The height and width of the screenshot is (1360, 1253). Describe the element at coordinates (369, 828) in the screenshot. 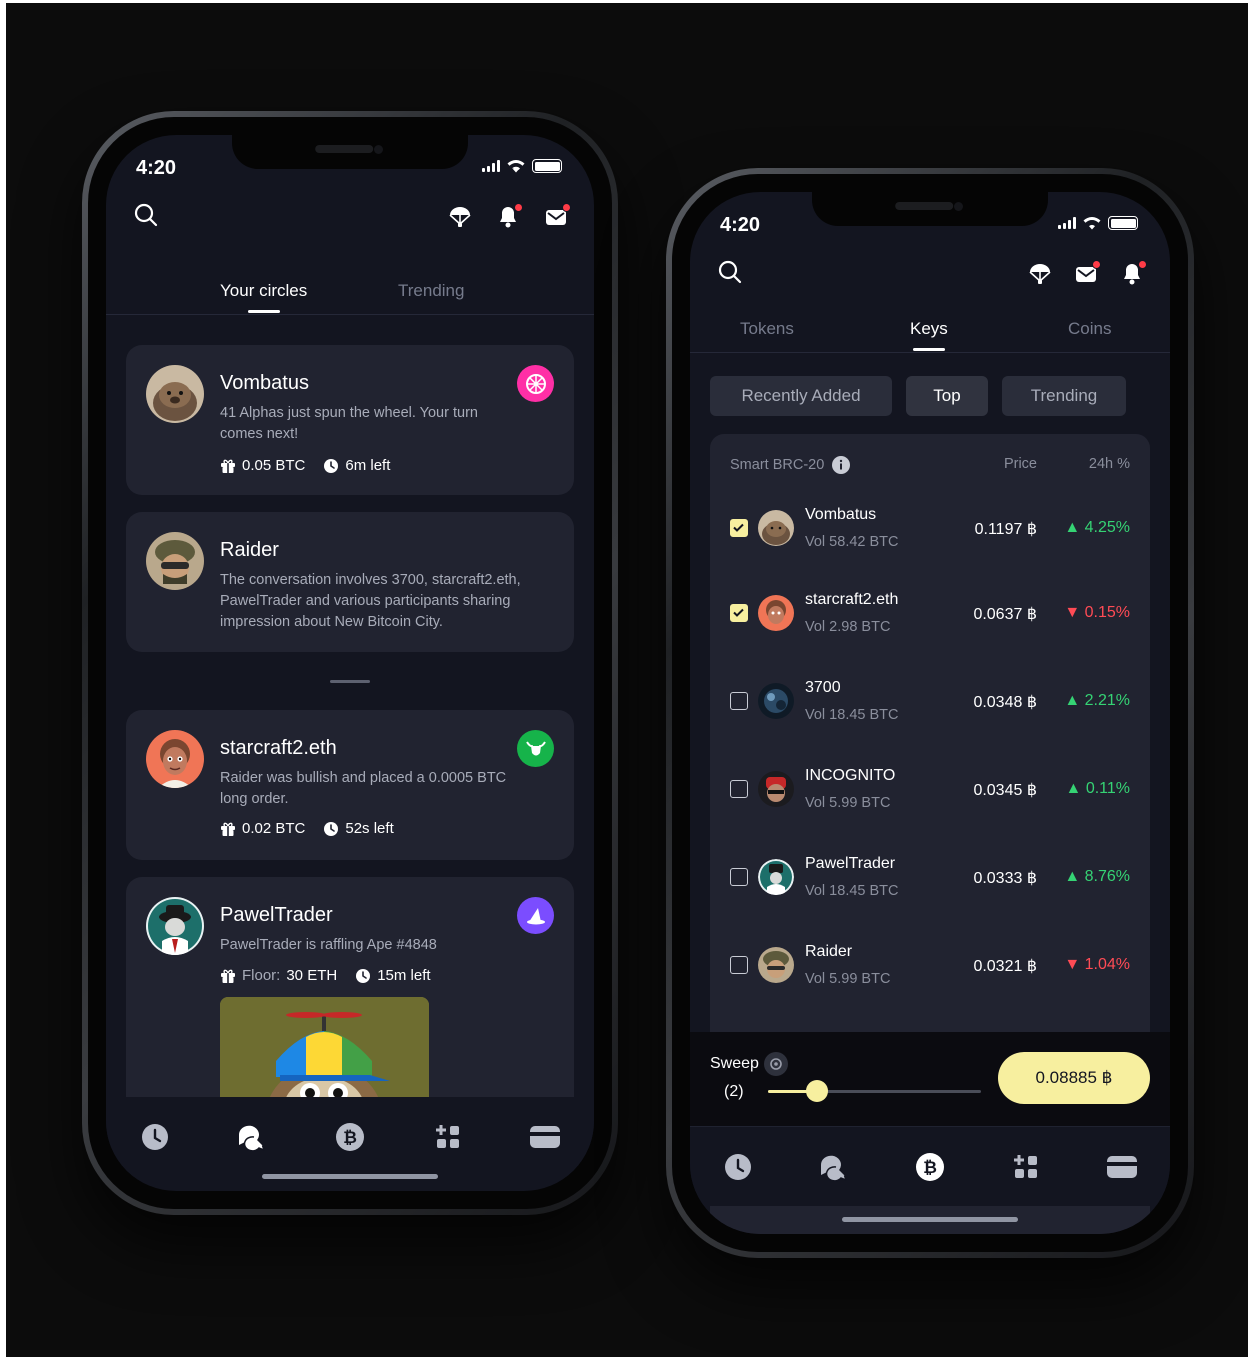

I see `card-time: 52s left` at that location.